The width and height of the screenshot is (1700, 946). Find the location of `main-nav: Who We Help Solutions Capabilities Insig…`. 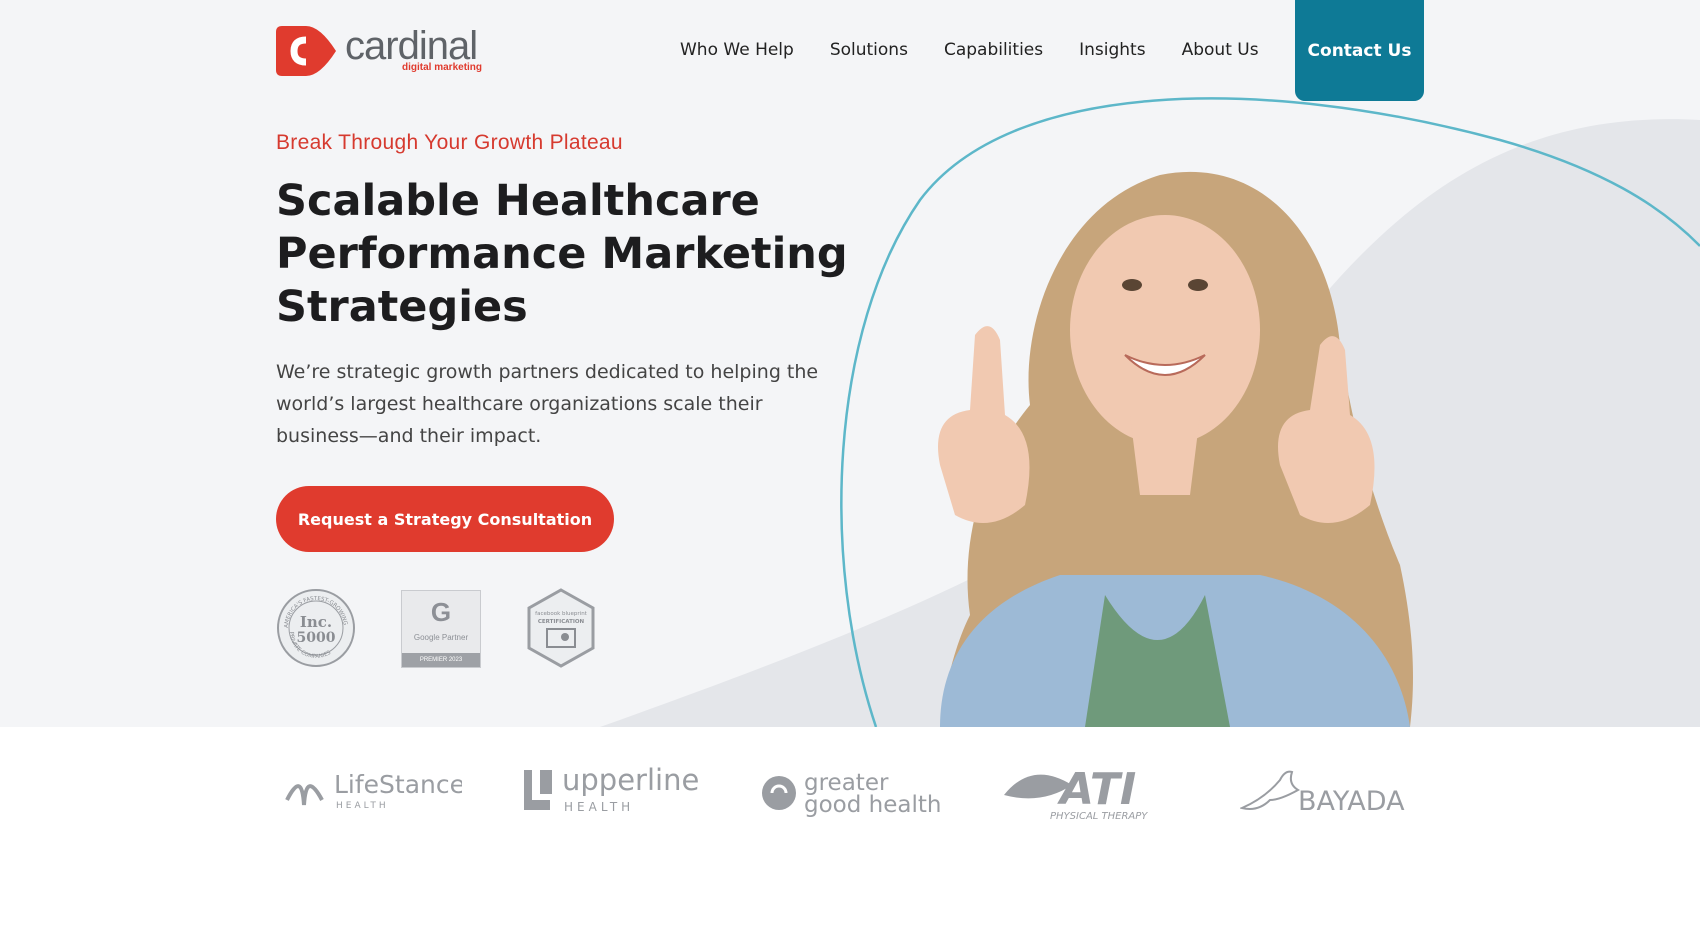

main-nav: Who We Help Solutions Capabilities Insig… is located at coordinates (987, 50).